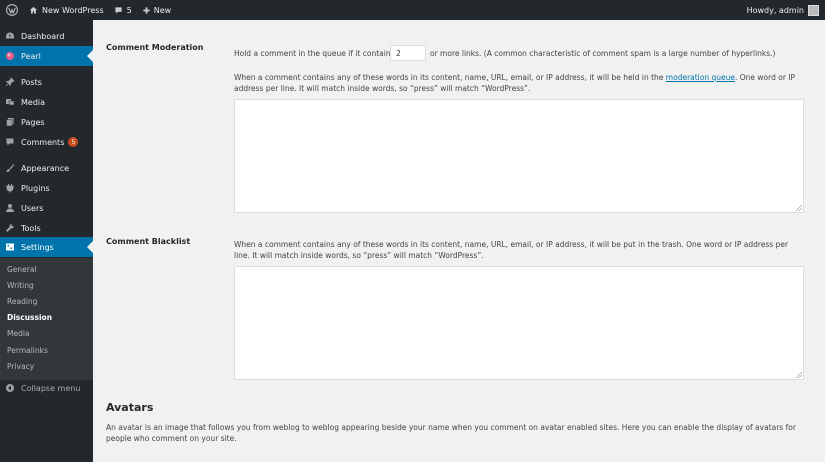 The width and height of the screenshot is (825, 462). I want to click on dashboard-icon, so click(10, 36).